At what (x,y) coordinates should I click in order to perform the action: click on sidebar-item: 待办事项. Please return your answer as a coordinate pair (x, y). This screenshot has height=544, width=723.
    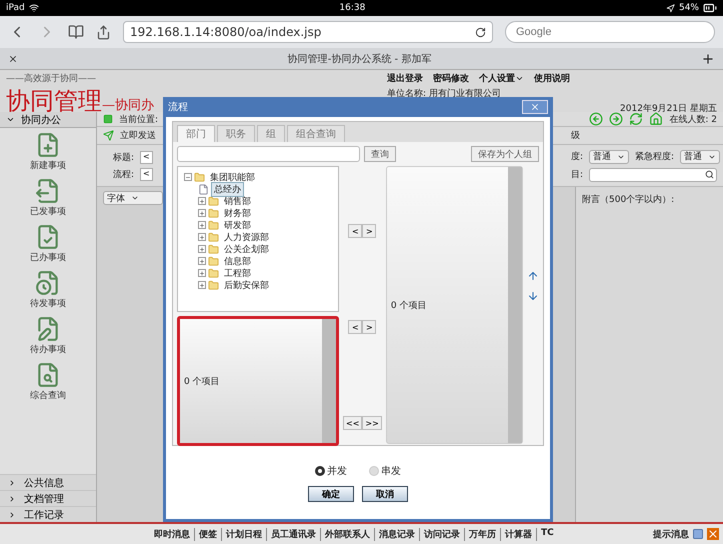
    Looking at the image, I should click on (48, 336).